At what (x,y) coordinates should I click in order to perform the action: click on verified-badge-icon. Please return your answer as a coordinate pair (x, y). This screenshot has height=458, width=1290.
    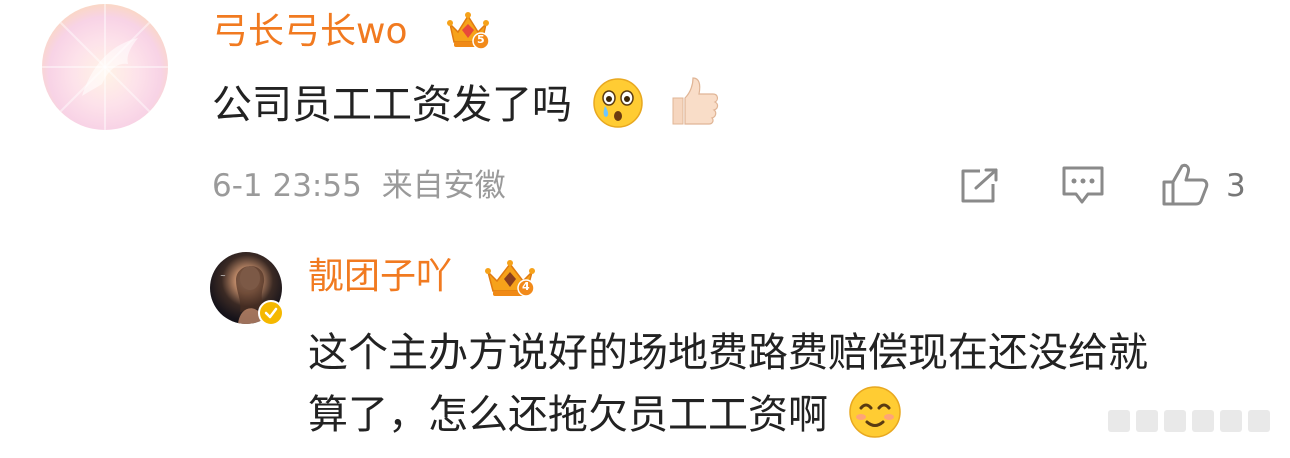
    Looking at the image, I should click on (271, 313).